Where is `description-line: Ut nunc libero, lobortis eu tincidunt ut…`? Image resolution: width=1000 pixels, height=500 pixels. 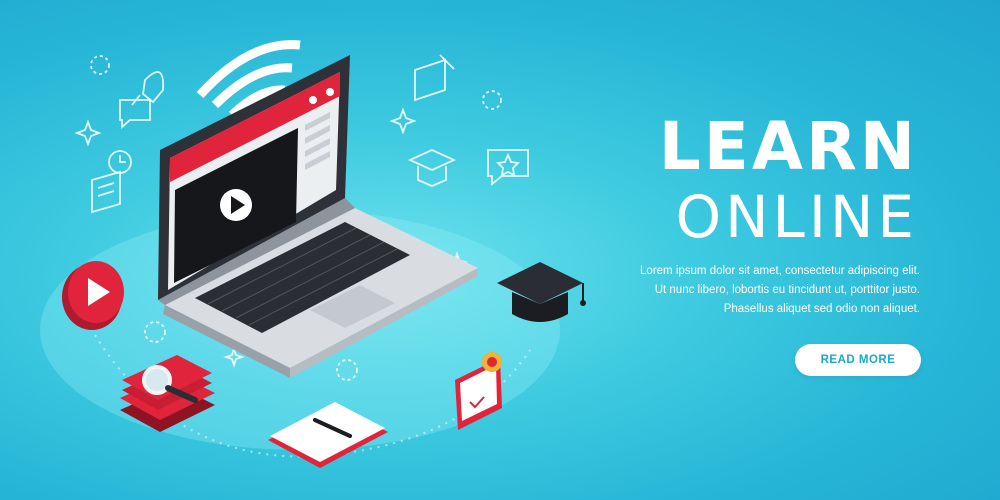
description-line: Ut nunc libero, lobortis eu tincidunt ut… is located at coordinates (787, 290).